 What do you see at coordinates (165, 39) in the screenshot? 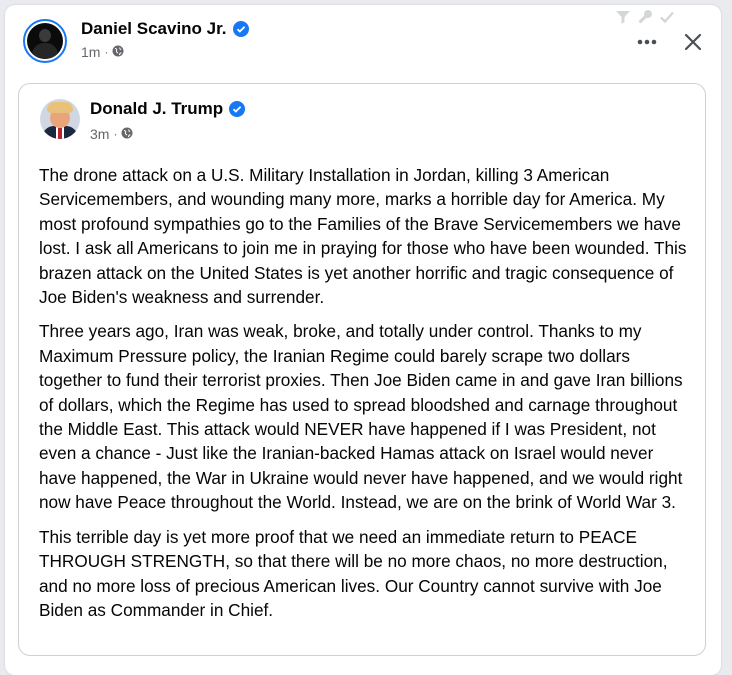
I see `author-block: Daniel Scavino Jr. 1m ·` at bounding box center [165, 39].